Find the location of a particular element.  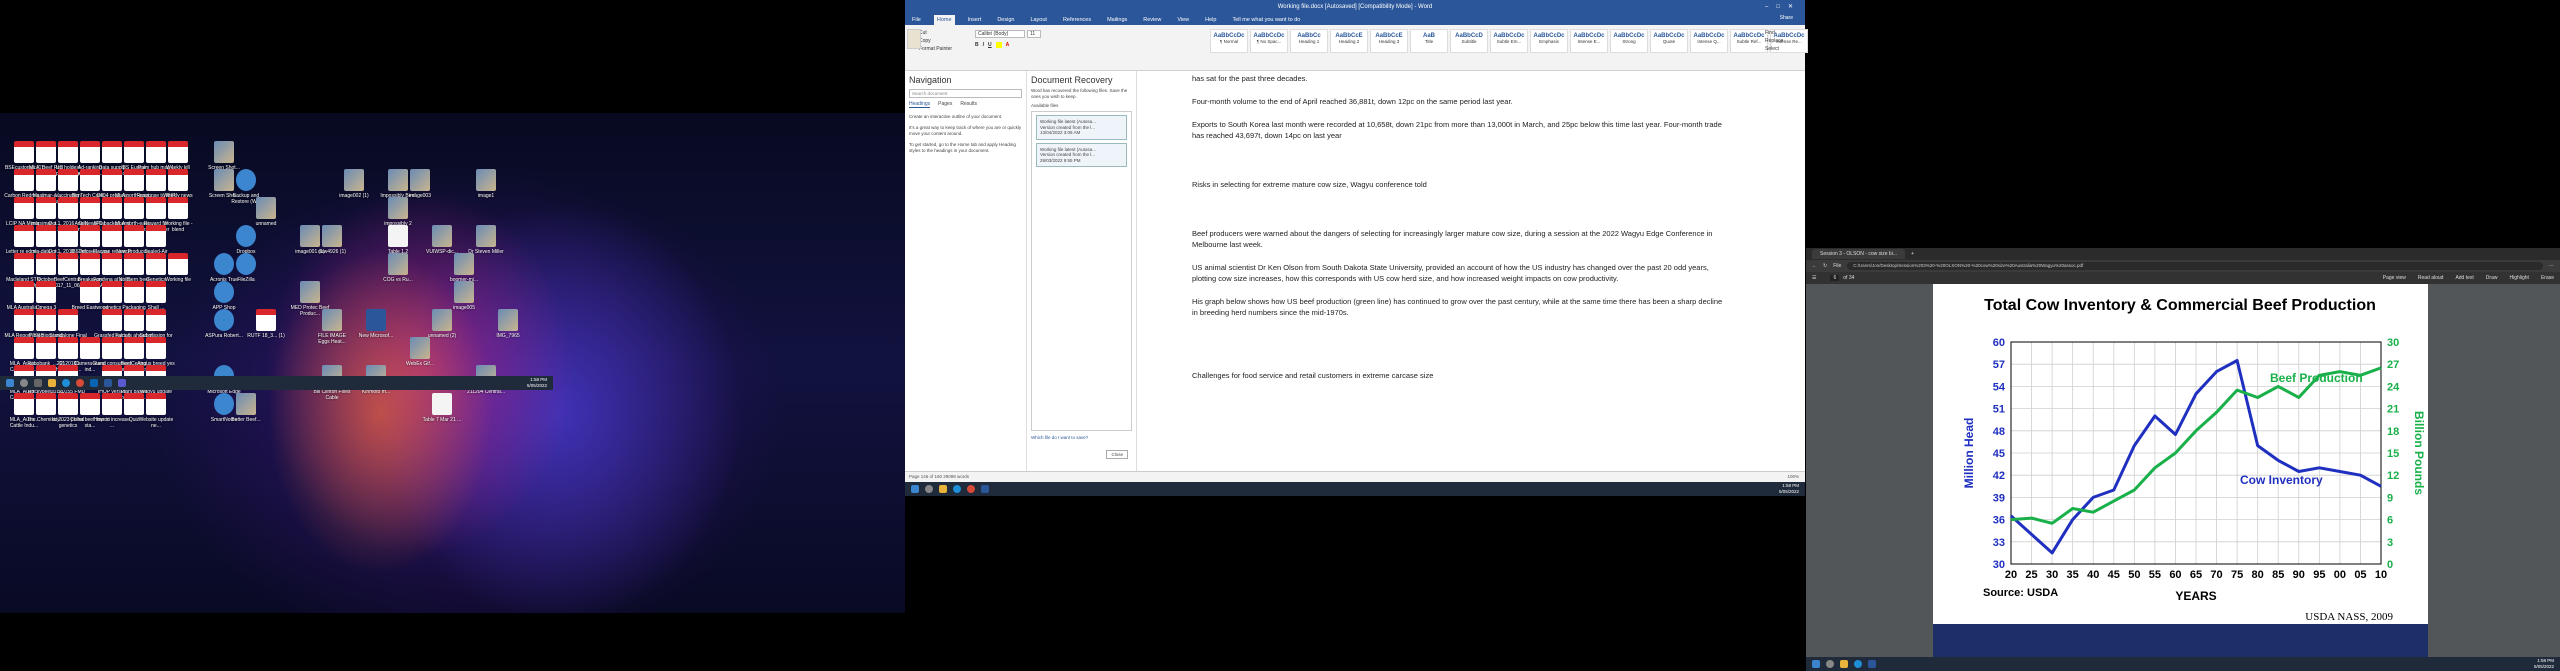

navigation-tab: Pages is located at coordinates (945, 104).